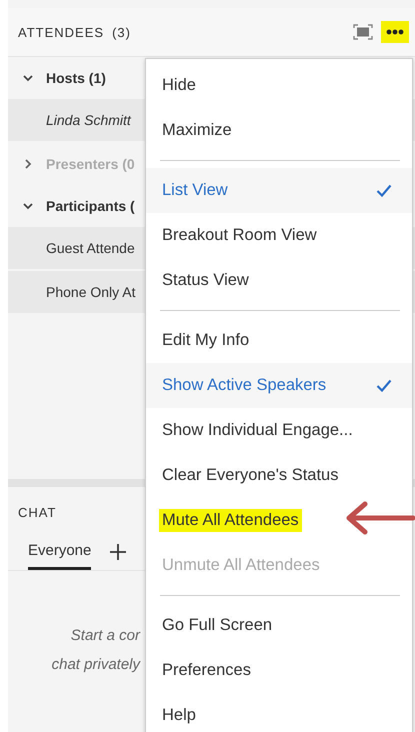  Describe the element at coordinates (105, 636) in the screenshot. I see `empty-chat-message: Start a cor` at that location.